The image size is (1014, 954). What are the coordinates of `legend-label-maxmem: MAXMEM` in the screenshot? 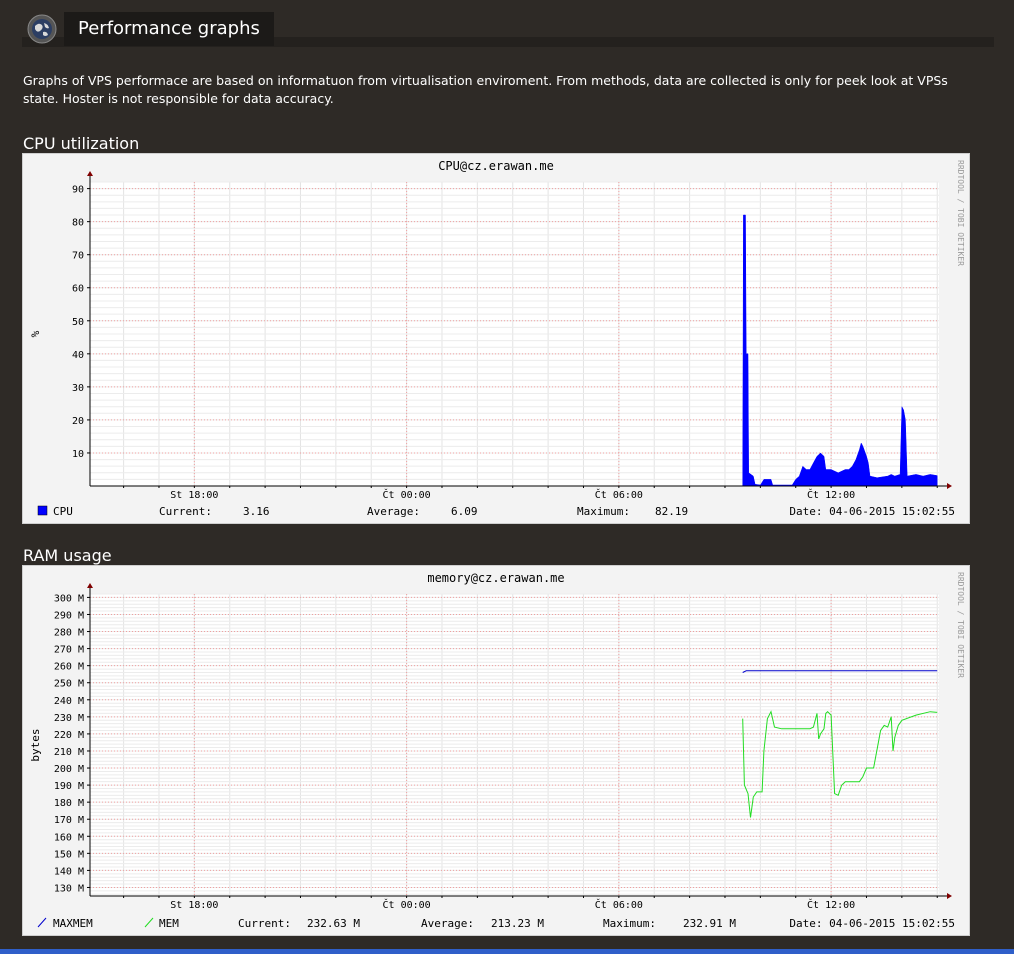 It's located at (73, 923).